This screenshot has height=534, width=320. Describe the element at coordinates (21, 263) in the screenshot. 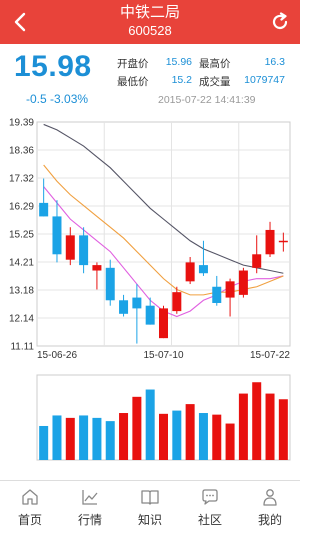

I see `y-tick-label: 14.21` at that location.